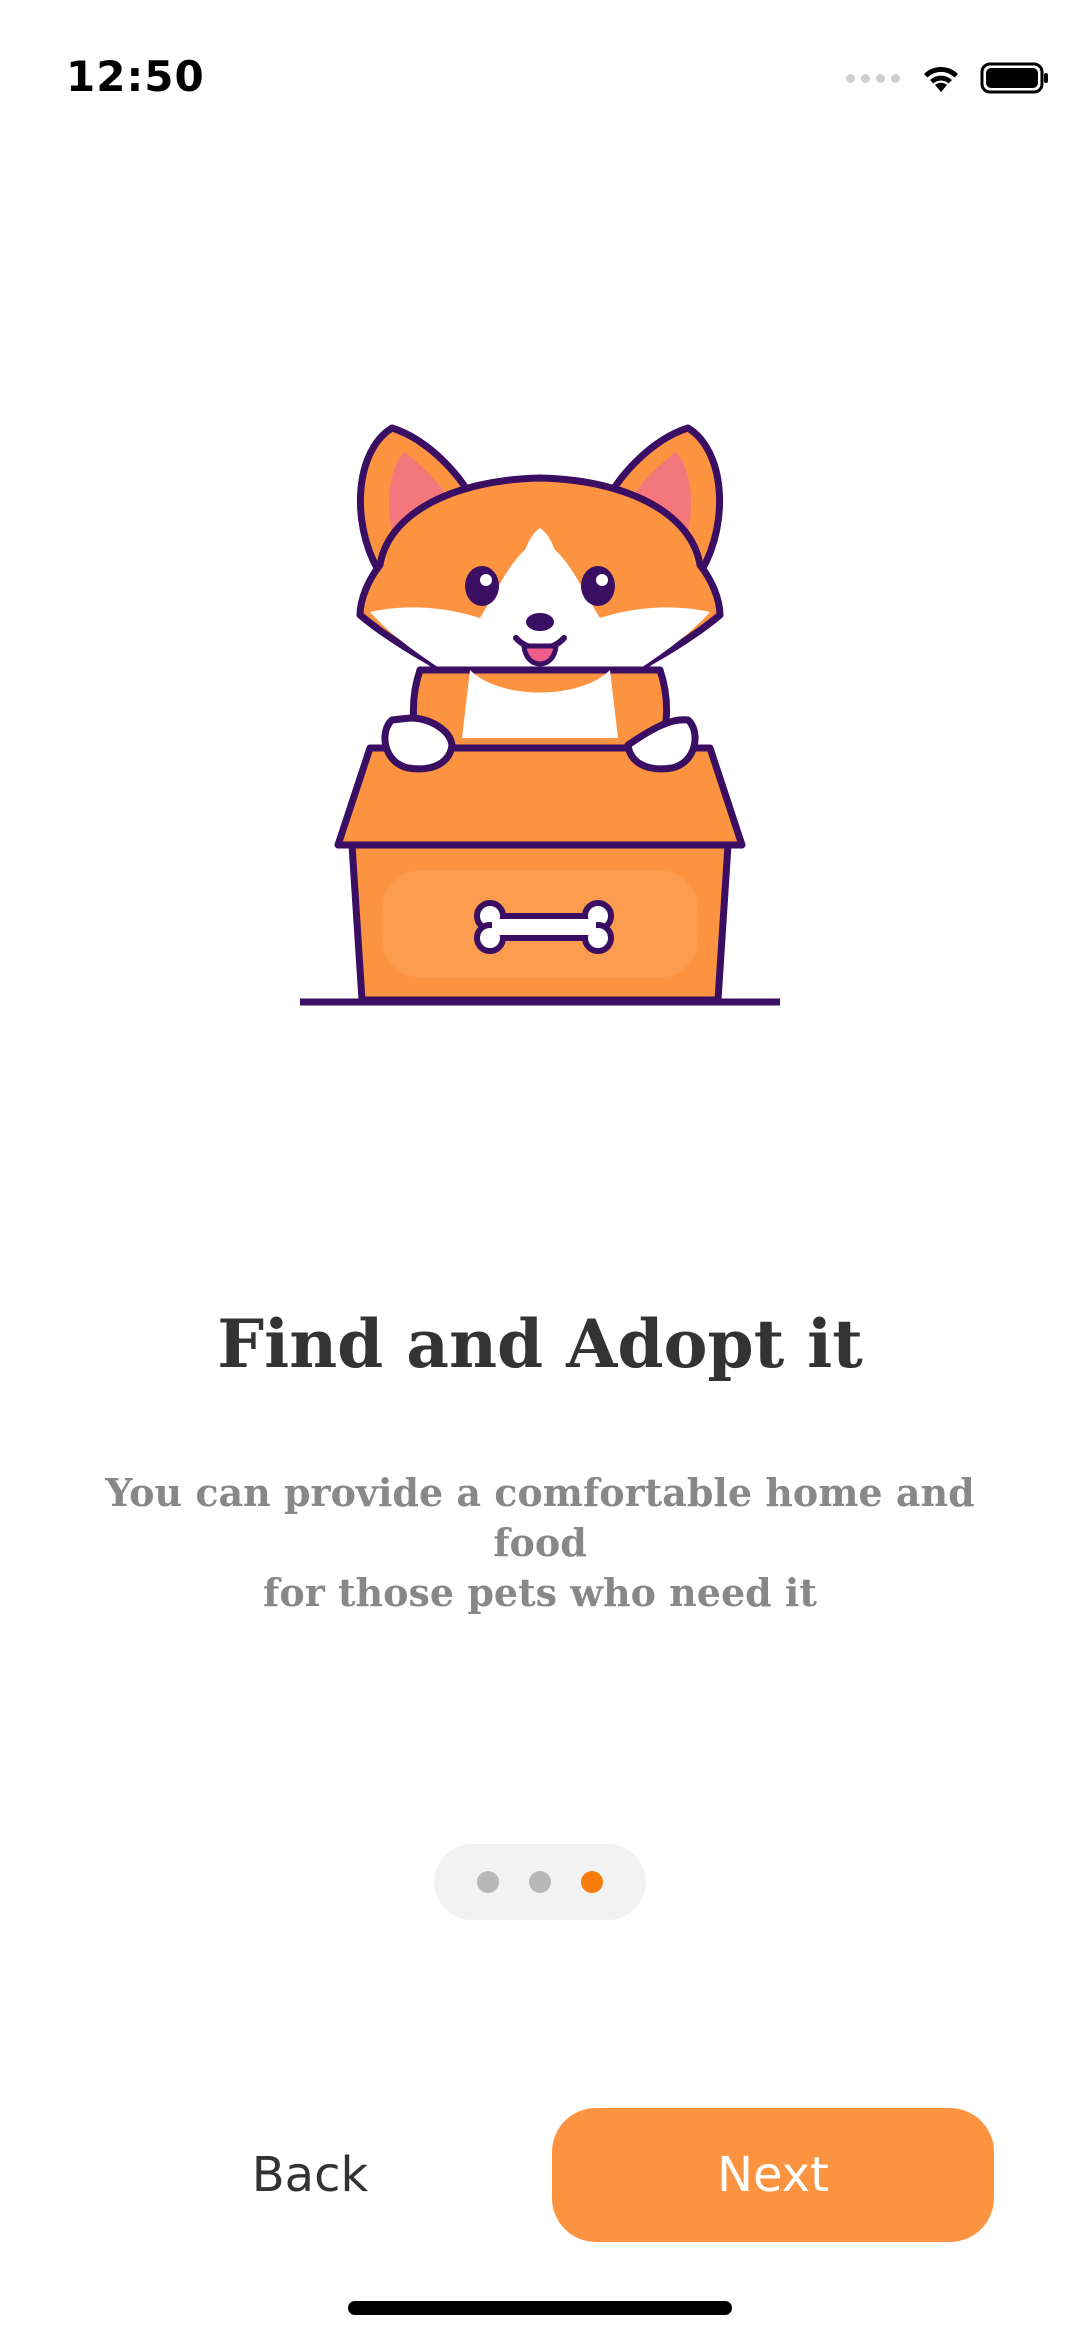  I want to click on next-button: Next, so click(773, 2175).